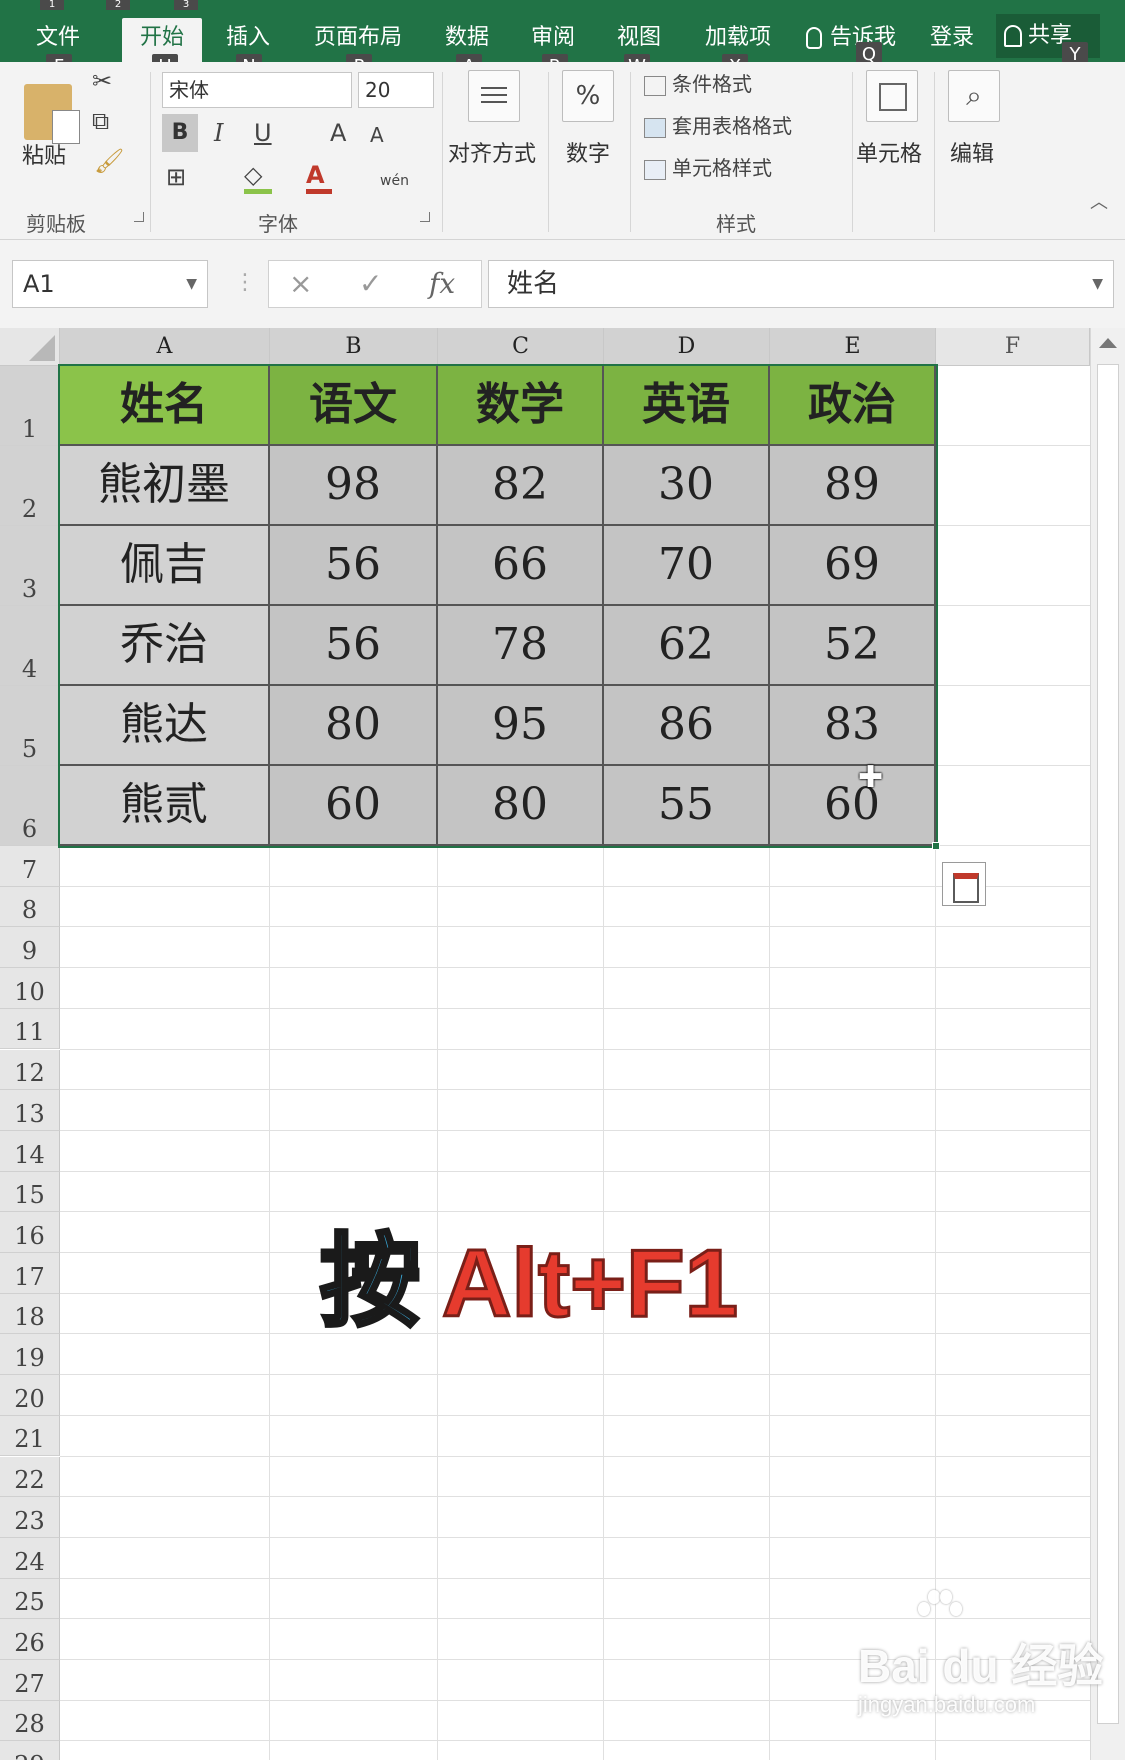 The image size is (1125, 1760). What do you see at coordinates (30, 1395) in the screenshot?
I see `row-header-20: 20` at bounding box center [30, 1395].